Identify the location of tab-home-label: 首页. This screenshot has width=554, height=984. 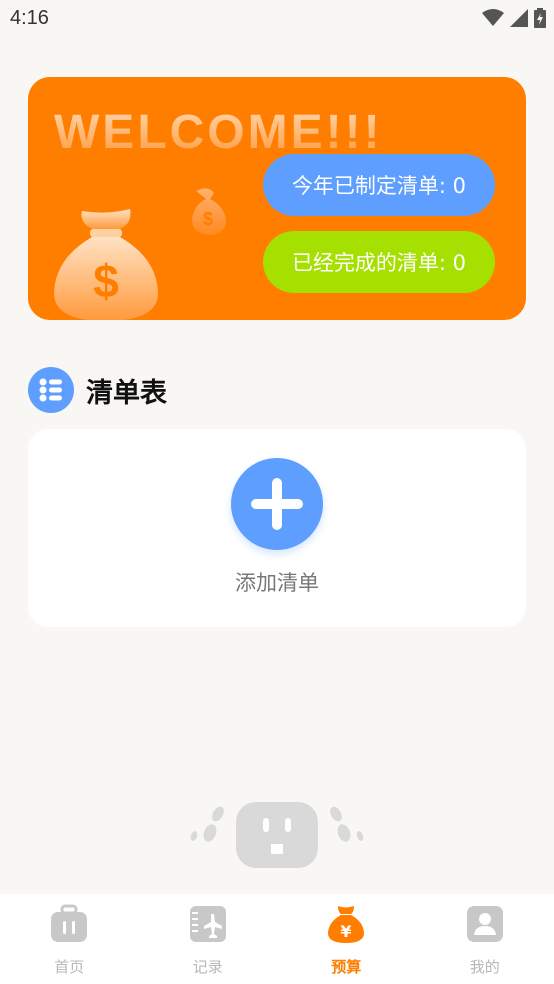
(69, 967).